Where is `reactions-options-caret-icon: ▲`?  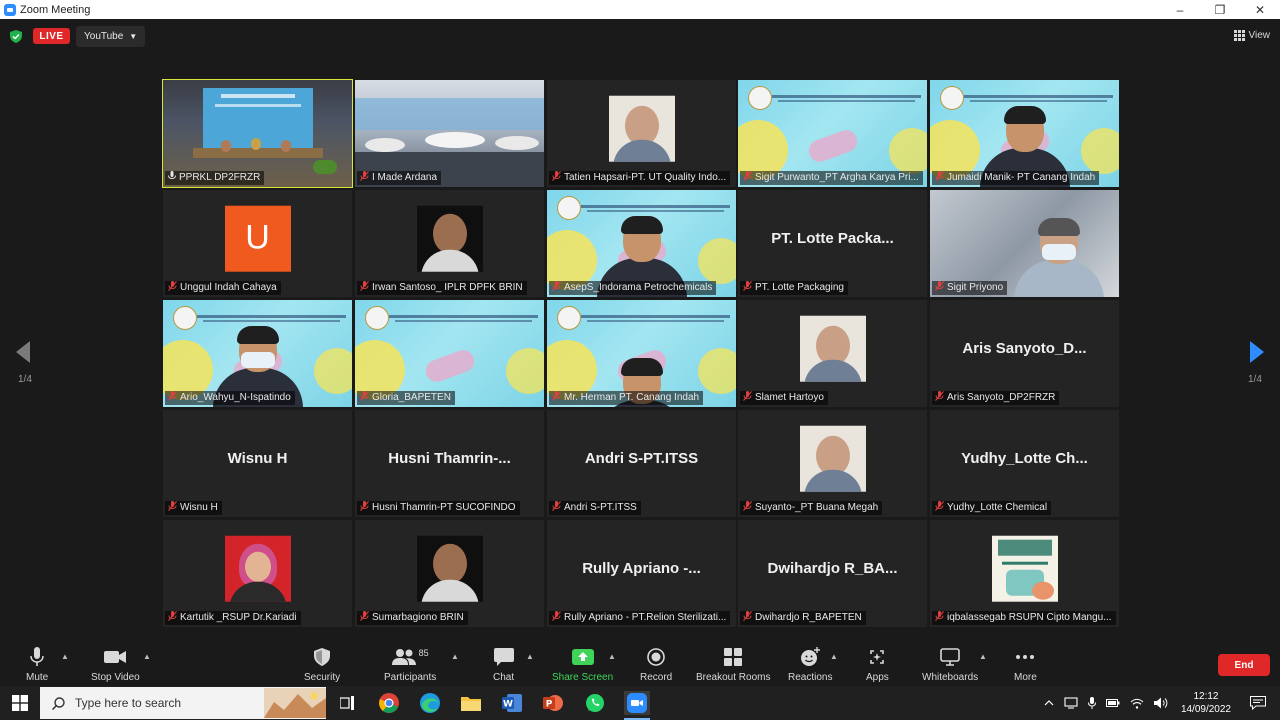 reactions-options-caret-icon: ▲ is located at coordinates (834, 656).